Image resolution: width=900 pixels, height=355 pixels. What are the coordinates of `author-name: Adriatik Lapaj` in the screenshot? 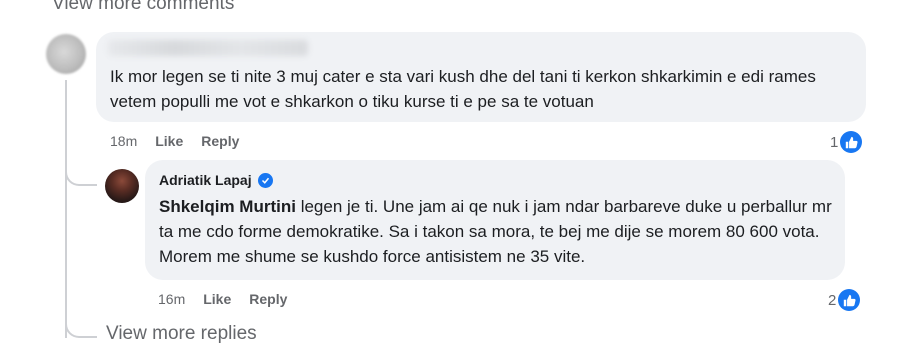 It's located at (205, 180).